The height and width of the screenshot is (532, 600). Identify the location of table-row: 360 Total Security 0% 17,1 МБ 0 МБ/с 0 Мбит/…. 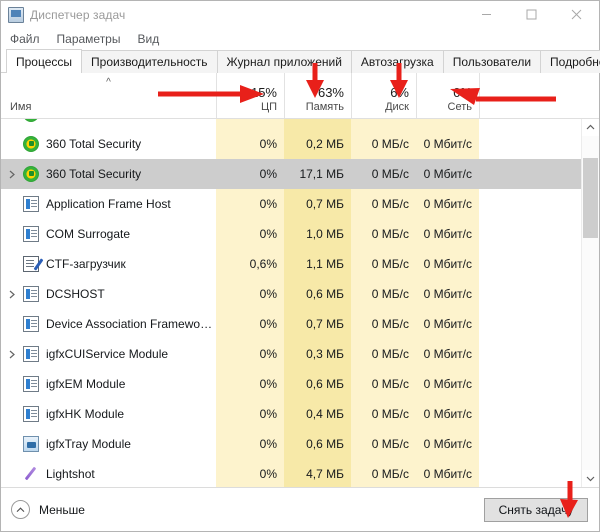
(291, 174).